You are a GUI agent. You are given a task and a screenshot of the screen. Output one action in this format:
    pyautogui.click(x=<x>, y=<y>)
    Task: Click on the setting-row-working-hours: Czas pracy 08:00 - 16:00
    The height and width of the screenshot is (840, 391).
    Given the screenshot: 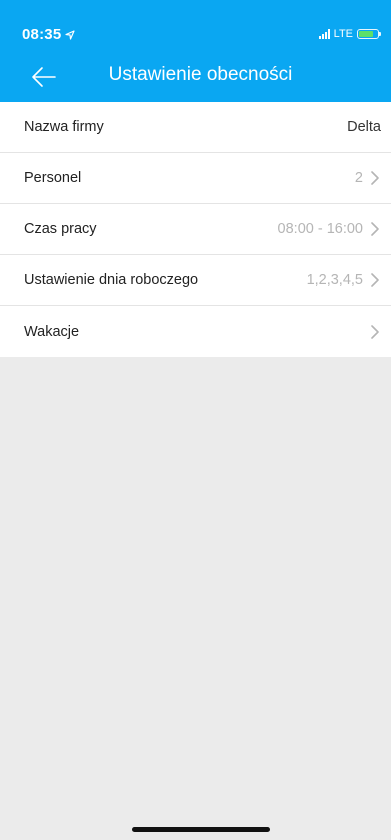 What is the action you would take?
    pyautogui.click(x=195, y=229)
    